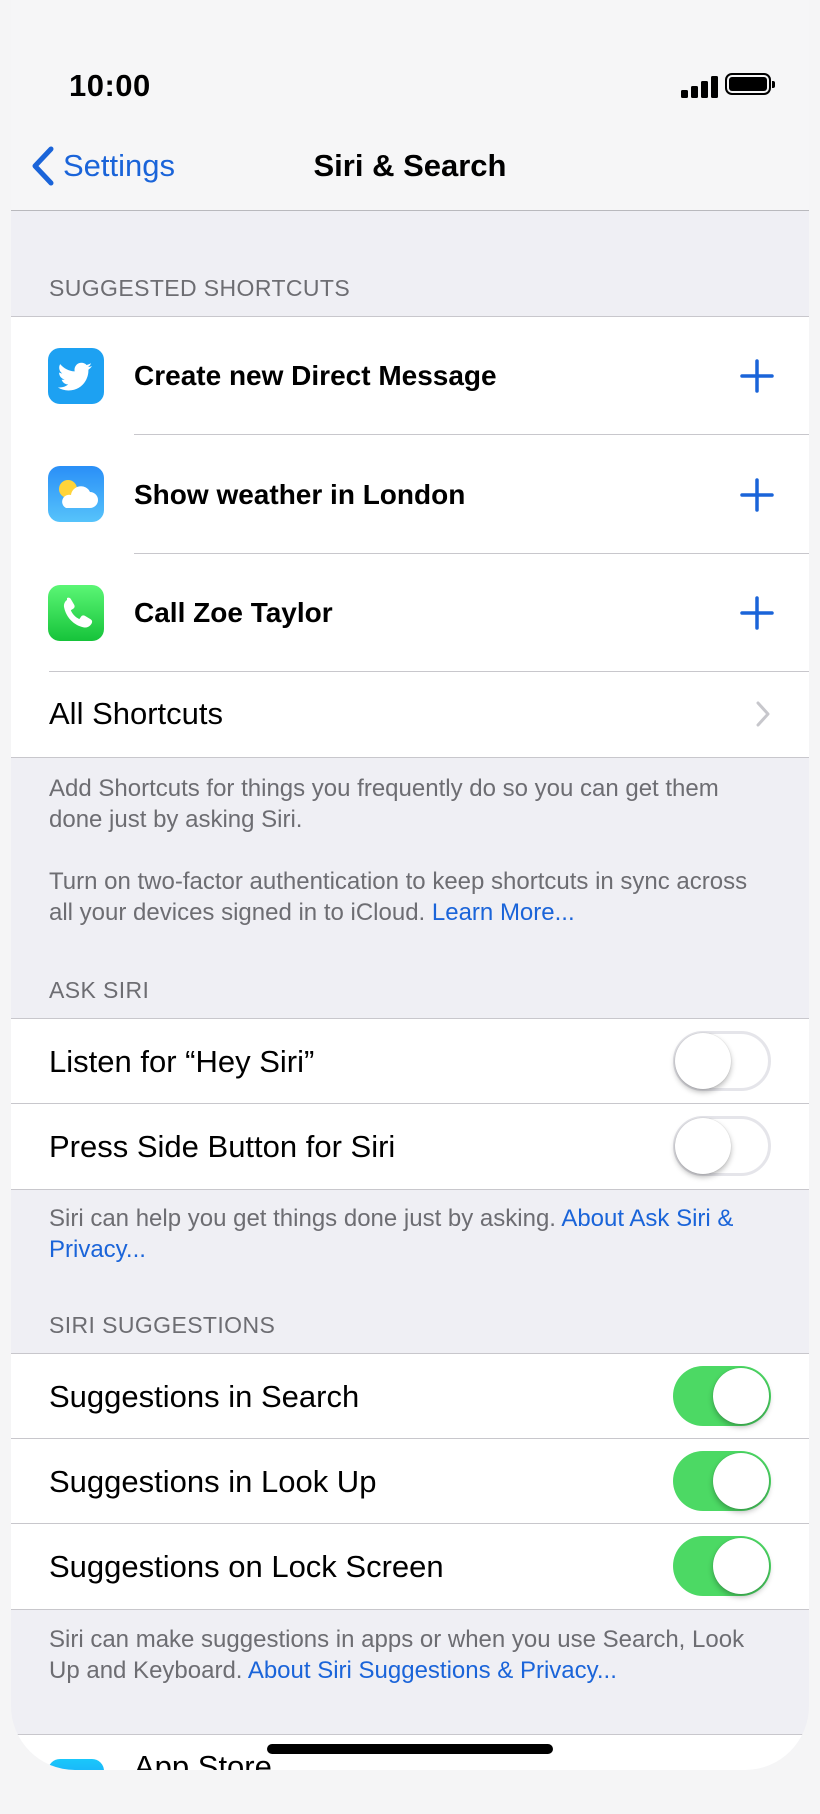 The height and width of the screenshot is (1814, 820). What do you see at coordinates (315, 375) in the screenshot?
I see `shortcut-label: Create new Direct Message` at bounding box center [315, 375].